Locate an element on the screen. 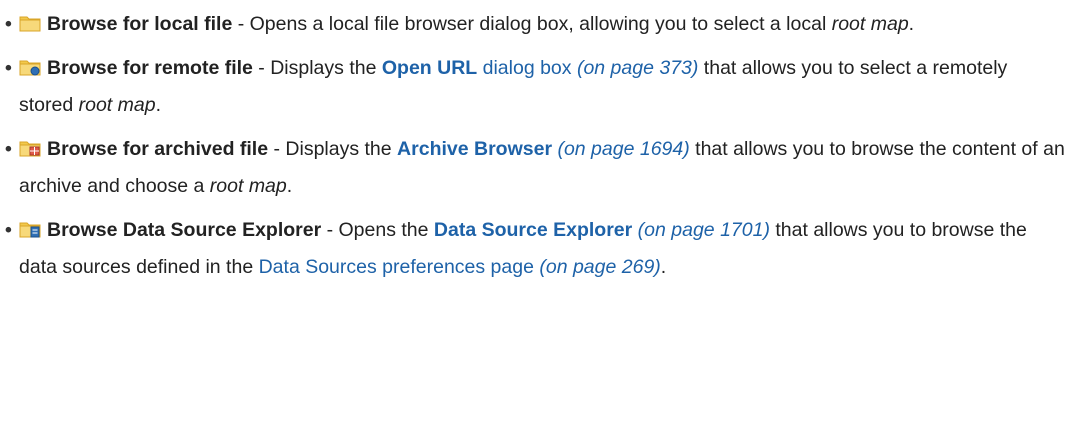  page-ref-link: (on page 373) is located at coordinates (637, 68).